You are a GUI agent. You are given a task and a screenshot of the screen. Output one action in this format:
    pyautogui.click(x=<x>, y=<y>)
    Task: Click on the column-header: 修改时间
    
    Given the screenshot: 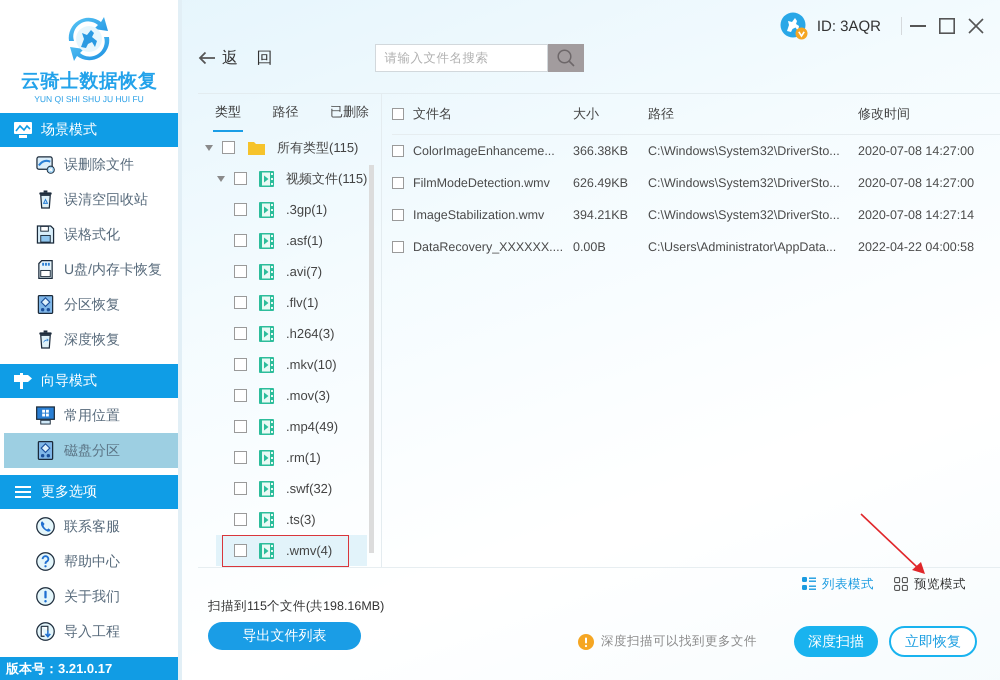 What is the action you would take?
    pyautogui.click(x=884, y=114)
    